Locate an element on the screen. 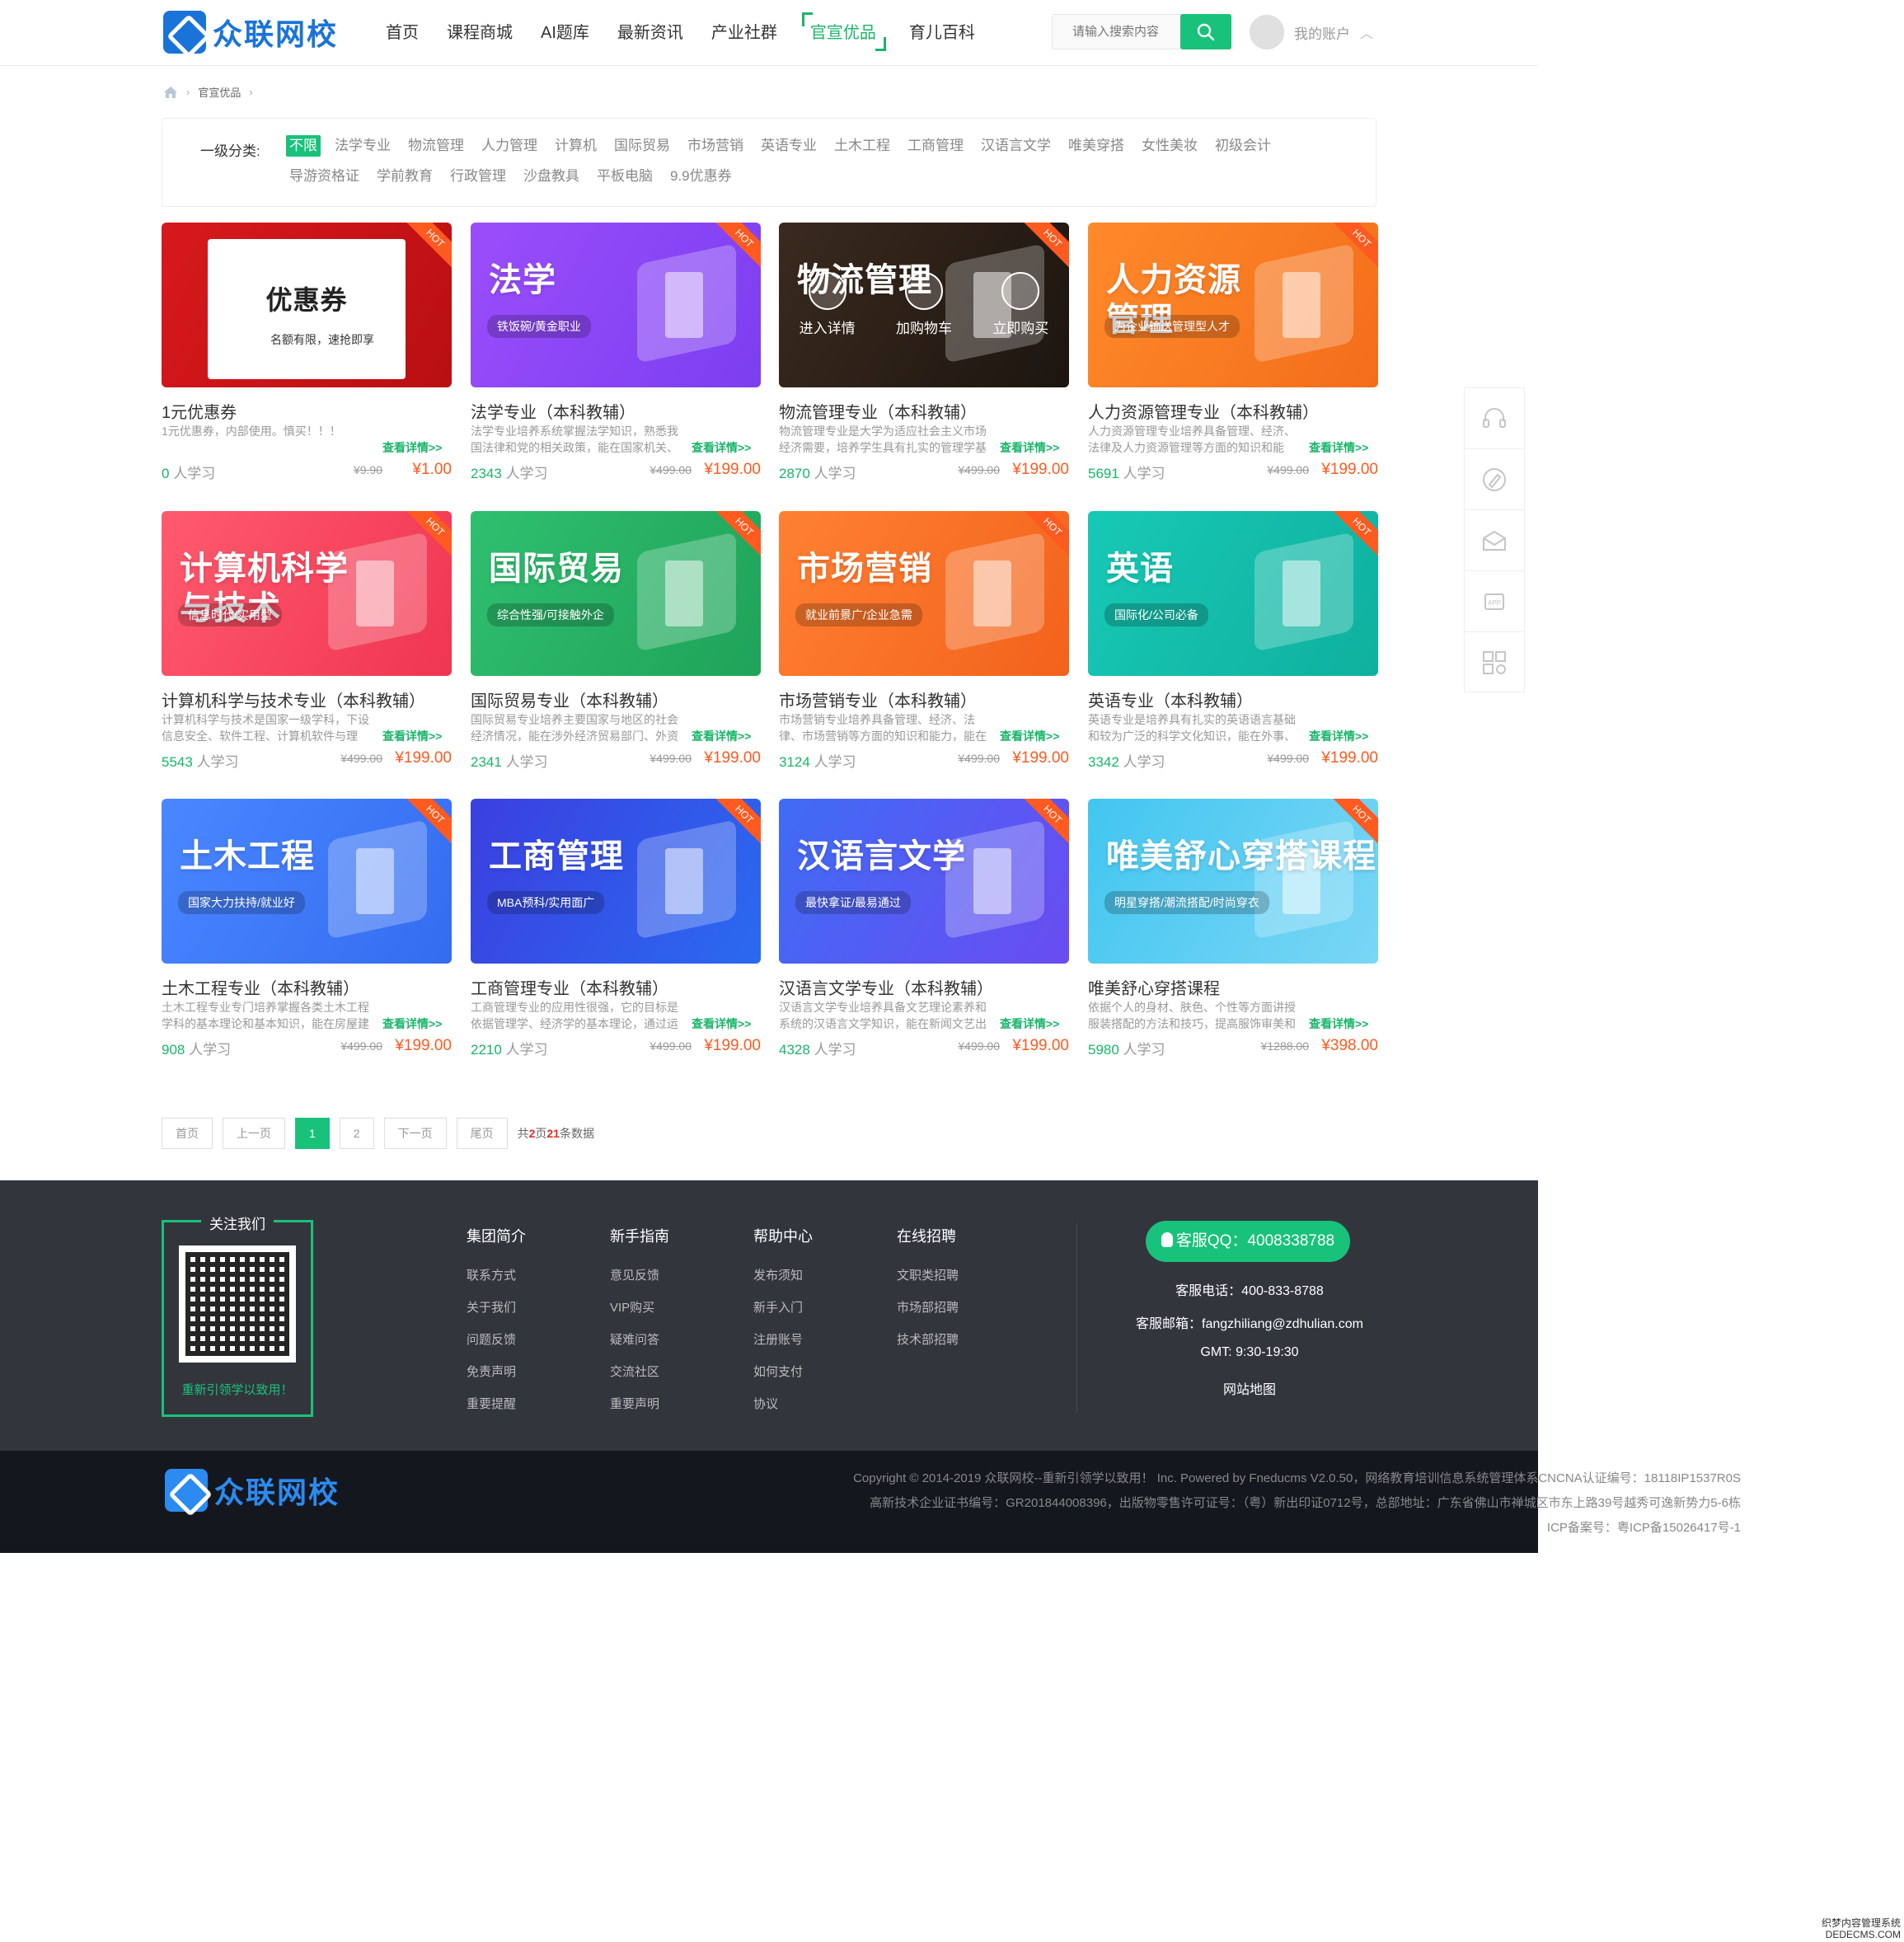  filter-tag: 平板电脑 is located at coordinates (624, 176).